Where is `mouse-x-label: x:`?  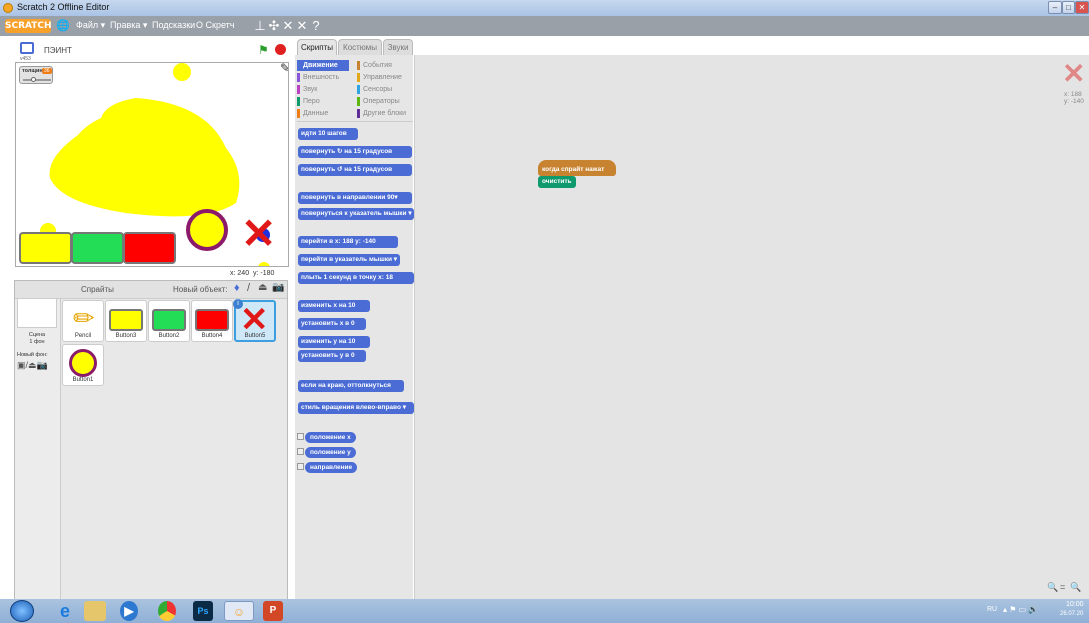 mouse-x-label: x: is located at coordinates (233, 273).